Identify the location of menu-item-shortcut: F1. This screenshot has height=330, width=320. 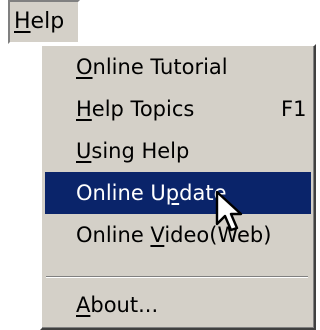
(294, 109).